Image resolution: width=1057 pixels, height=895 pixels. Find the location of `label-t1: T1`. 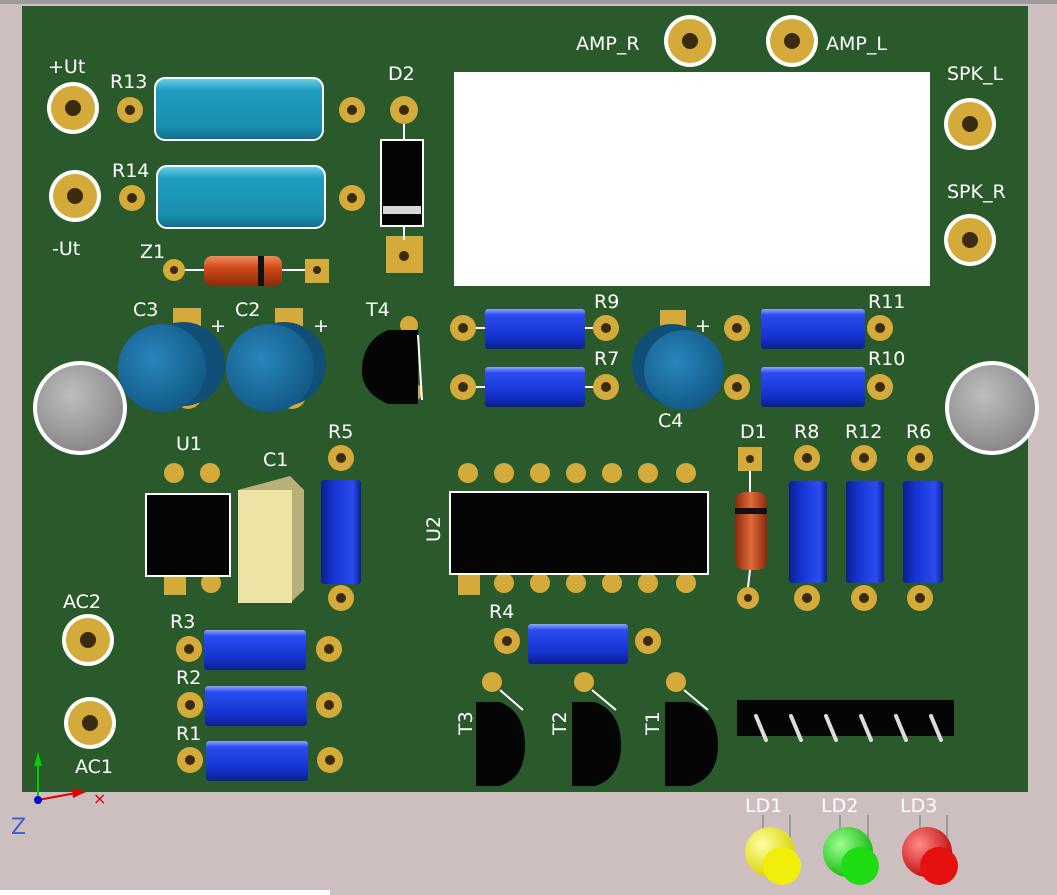

label-t1: T1 is located at coordinates (653, 723).